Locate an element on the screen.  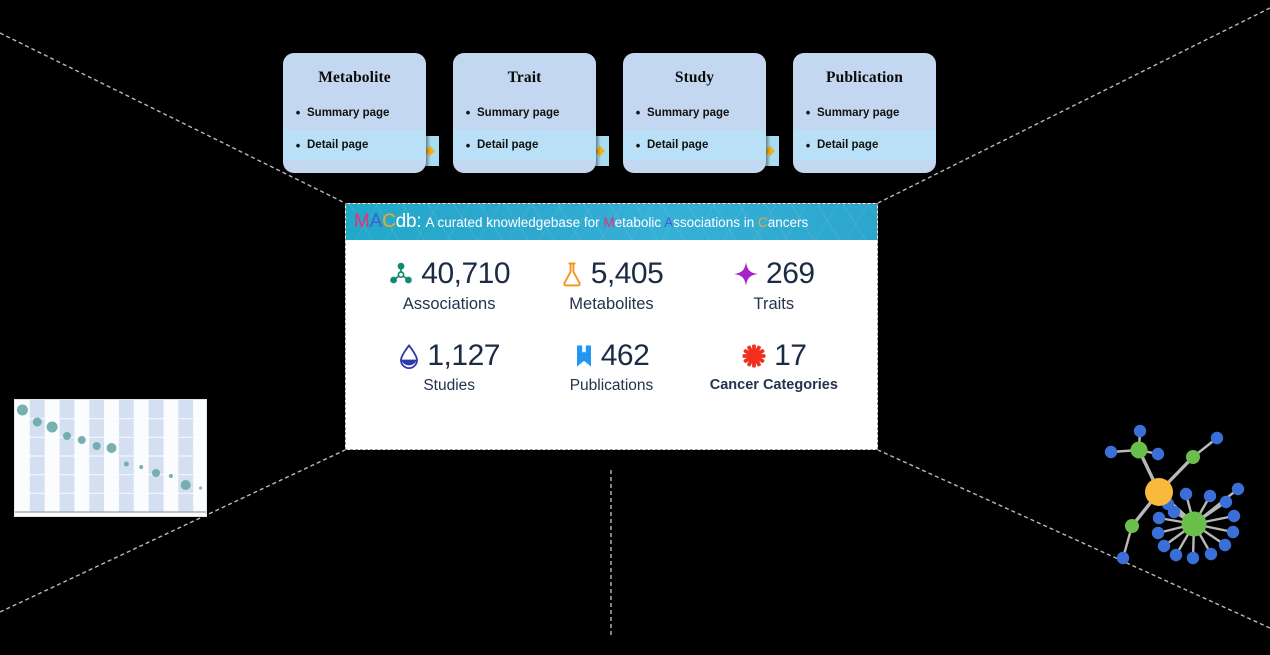
flow-card-trait: Trait • Summary page • Detail page is located at coordinates (524, 113).